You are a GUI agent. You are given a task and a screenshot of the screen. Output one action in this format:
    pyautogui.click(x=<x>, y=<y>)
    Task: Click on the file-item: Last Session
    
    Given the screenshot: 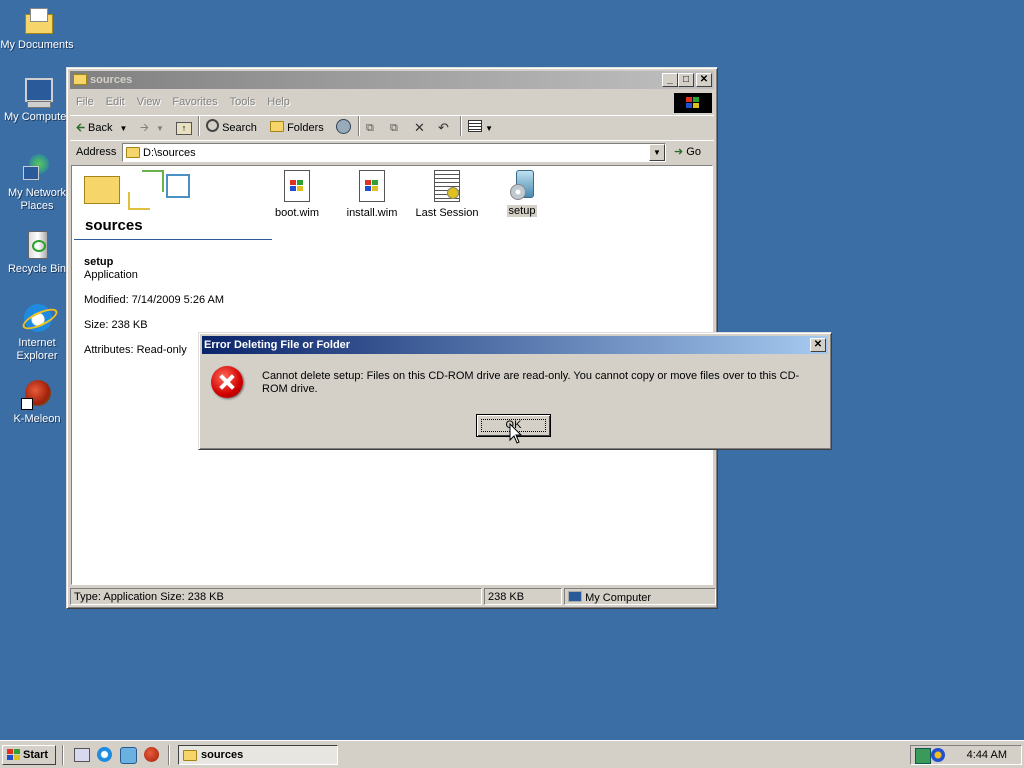 What is the action you would take?
    pyautogui.click(x=447, y=194)
    